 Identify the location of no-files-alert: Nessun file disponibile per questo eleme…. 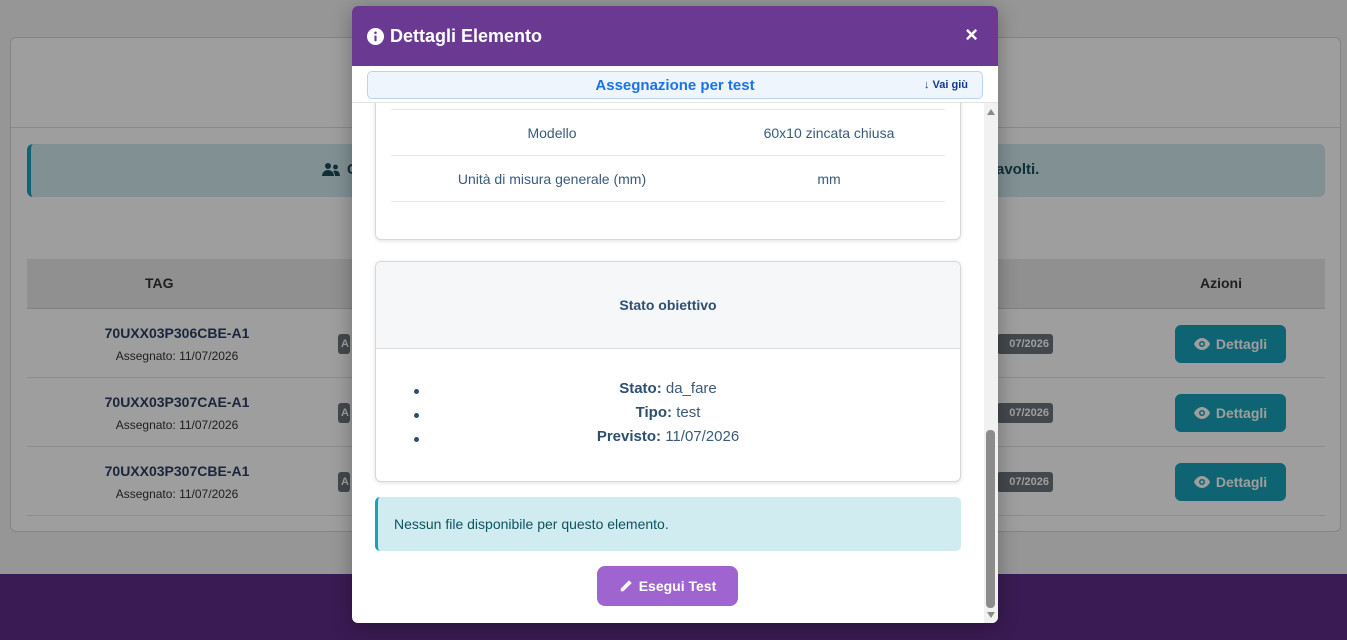
(668, 524).